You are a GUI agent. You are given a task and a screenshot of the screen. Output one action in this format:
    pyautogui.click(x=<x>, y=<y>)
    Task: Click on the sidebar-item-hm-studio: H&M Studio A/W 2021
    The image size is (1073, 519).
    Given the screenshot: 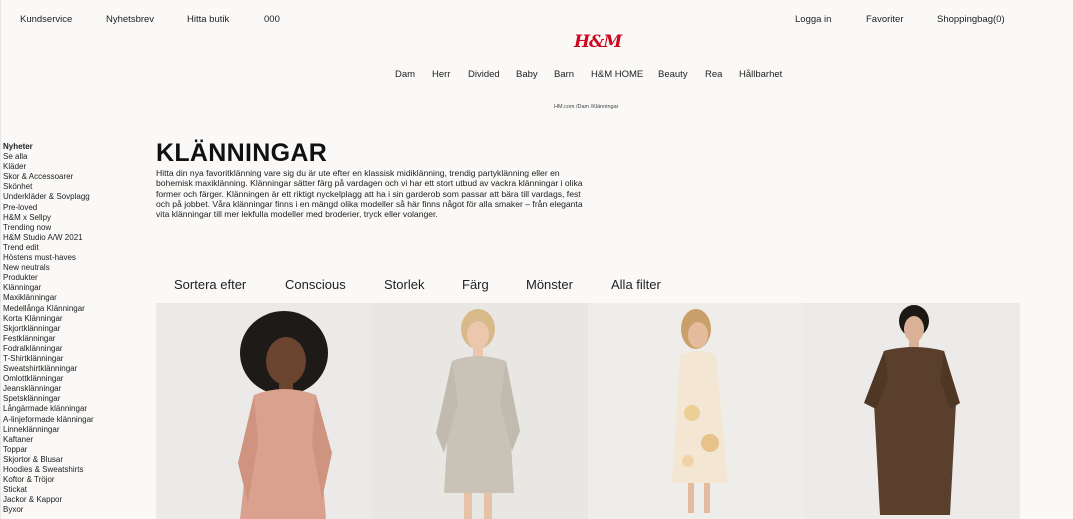 What is the action you would take?
    pyautogui.click(x=78, y=238)
    